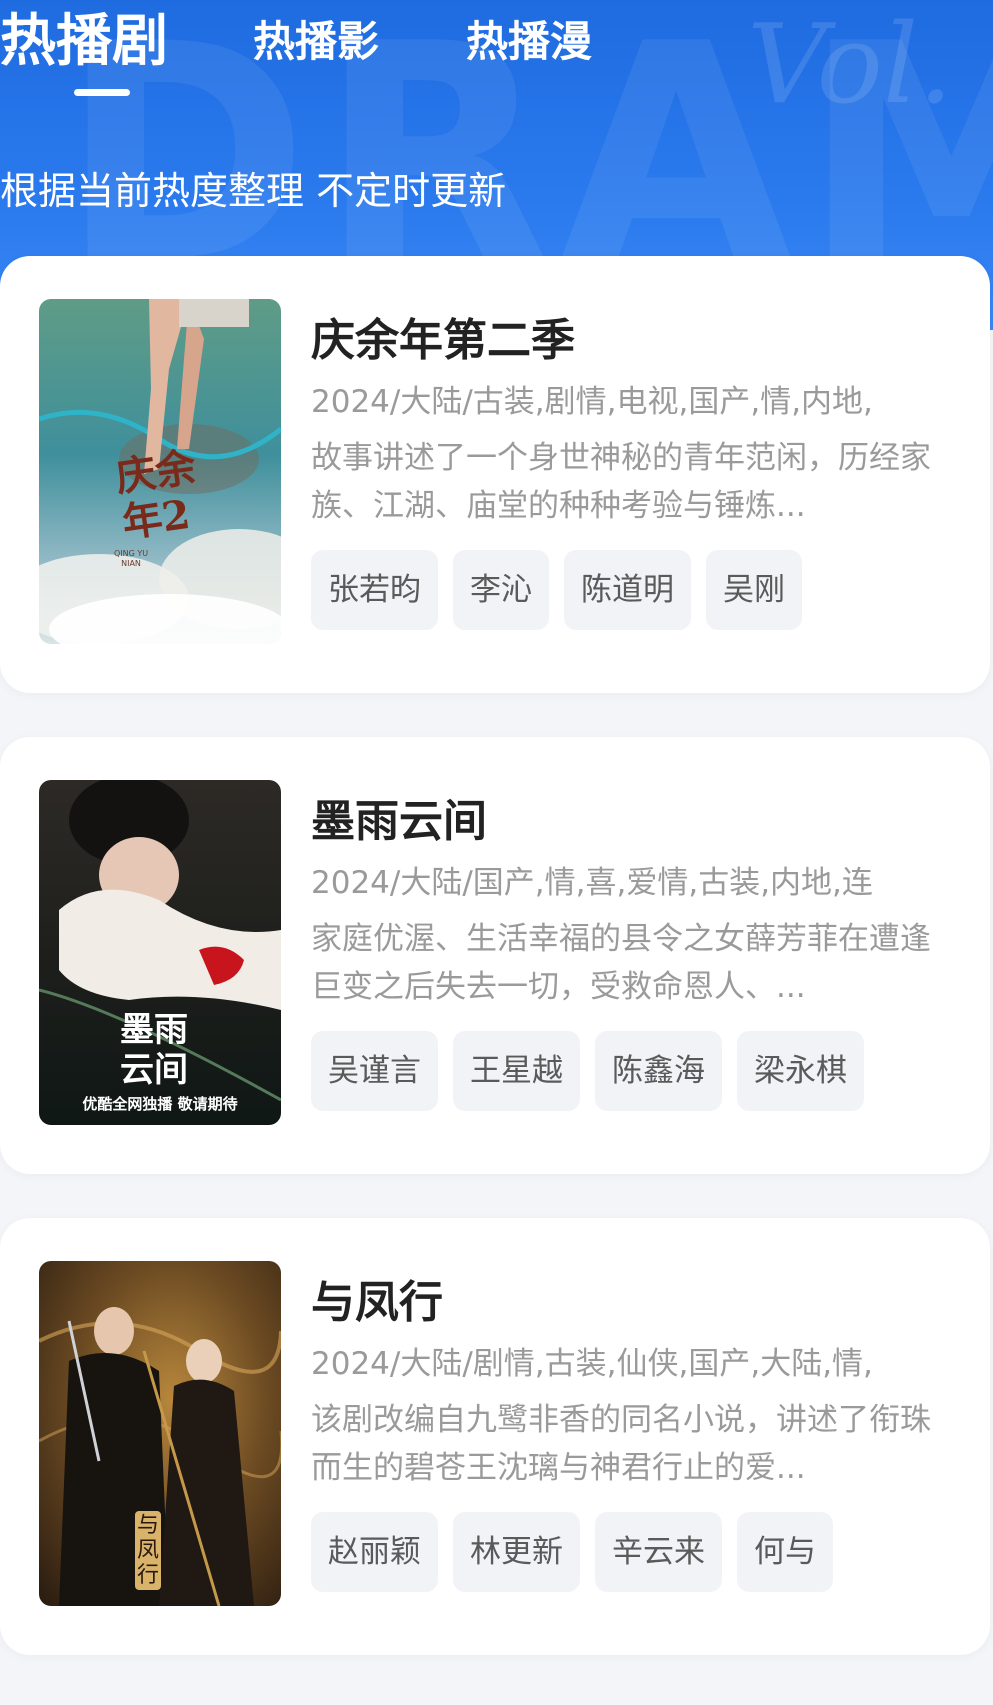 The image size is (993, 1705). I want to click on poster-title: 墨雨云间, so click(154, 1050).